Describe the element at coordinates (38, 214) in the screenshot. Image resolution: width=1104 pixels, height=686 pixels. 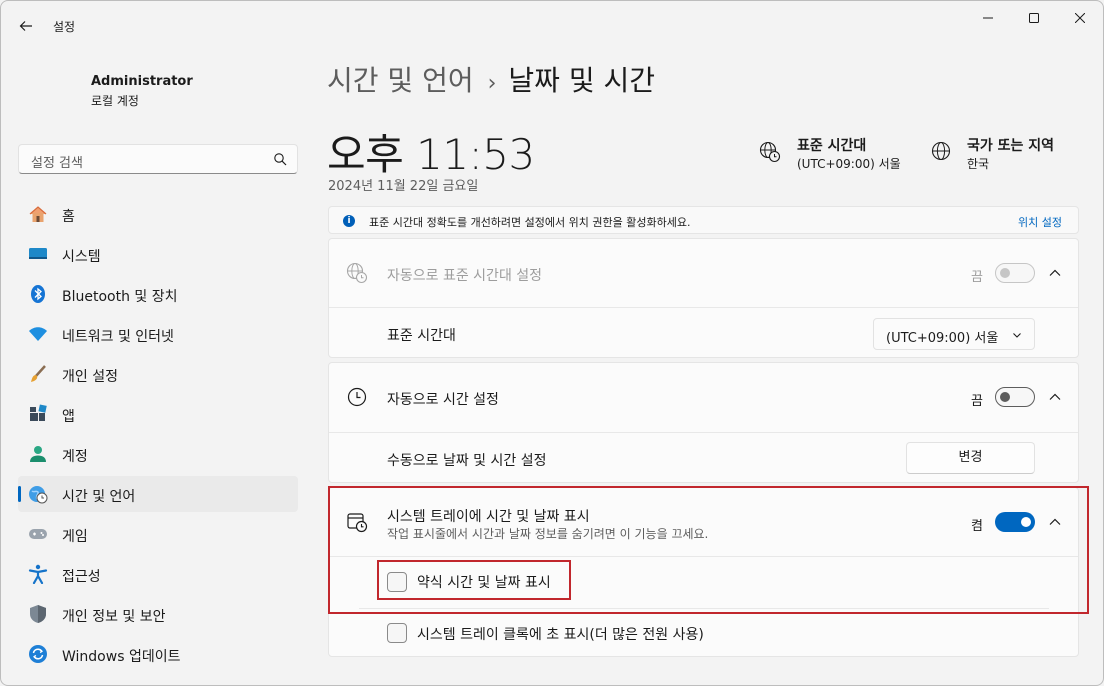
I see `home-icon` at that location.